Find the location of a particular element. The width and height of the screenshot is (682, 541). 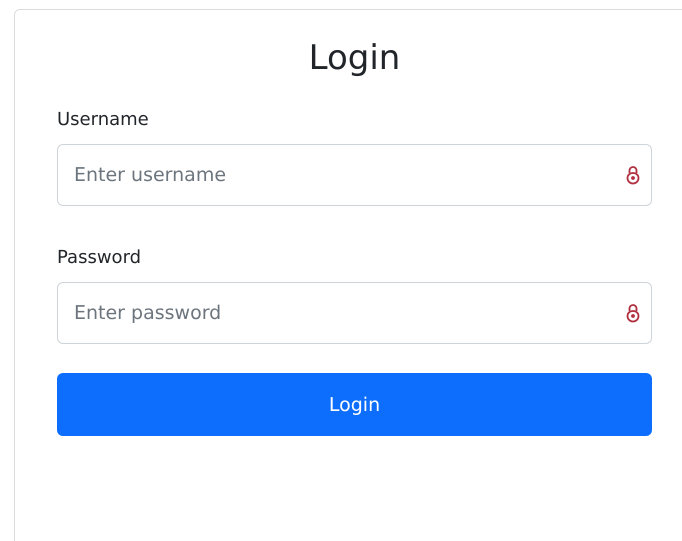

login-button: Login is located at coordinates (354, 404).